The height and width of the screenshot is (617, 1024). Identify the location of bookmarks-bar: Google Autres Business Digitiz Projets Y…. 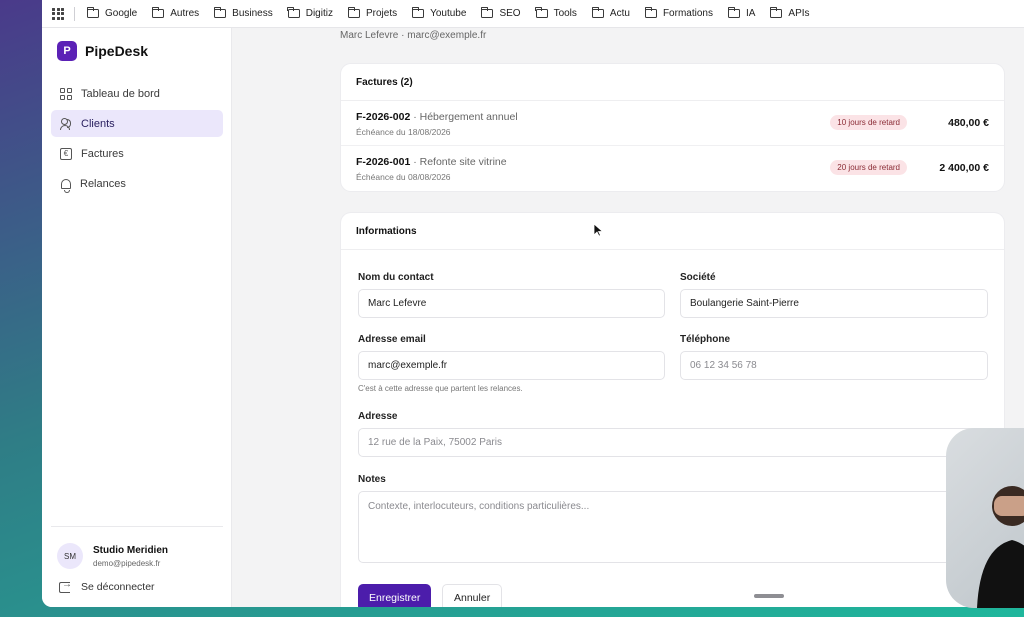
(533, 14).